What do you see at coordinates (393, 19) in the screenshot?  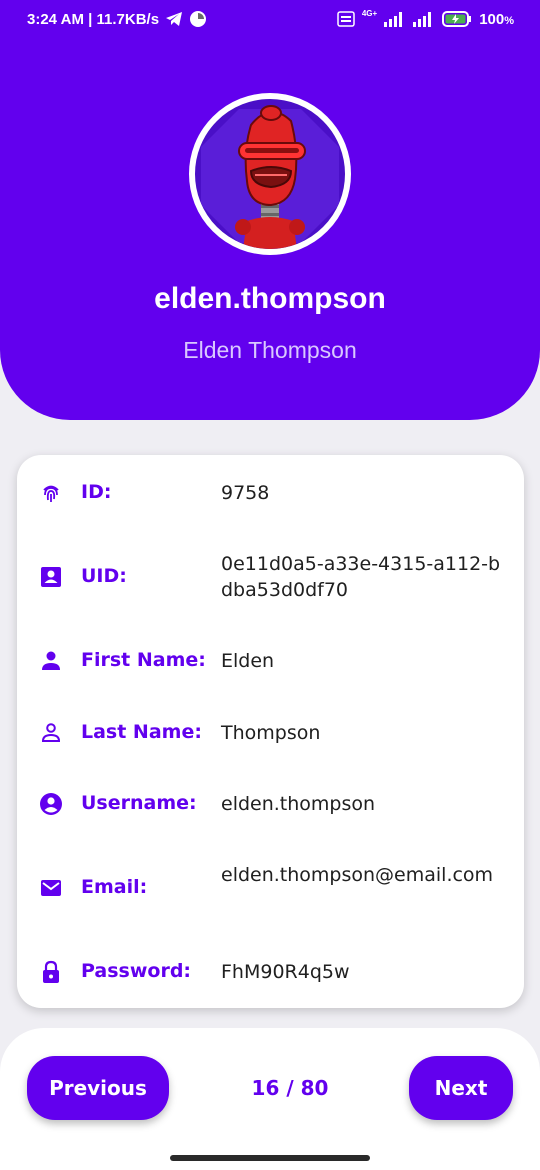 I see `signal-icon` at bounding box center [393, 19].